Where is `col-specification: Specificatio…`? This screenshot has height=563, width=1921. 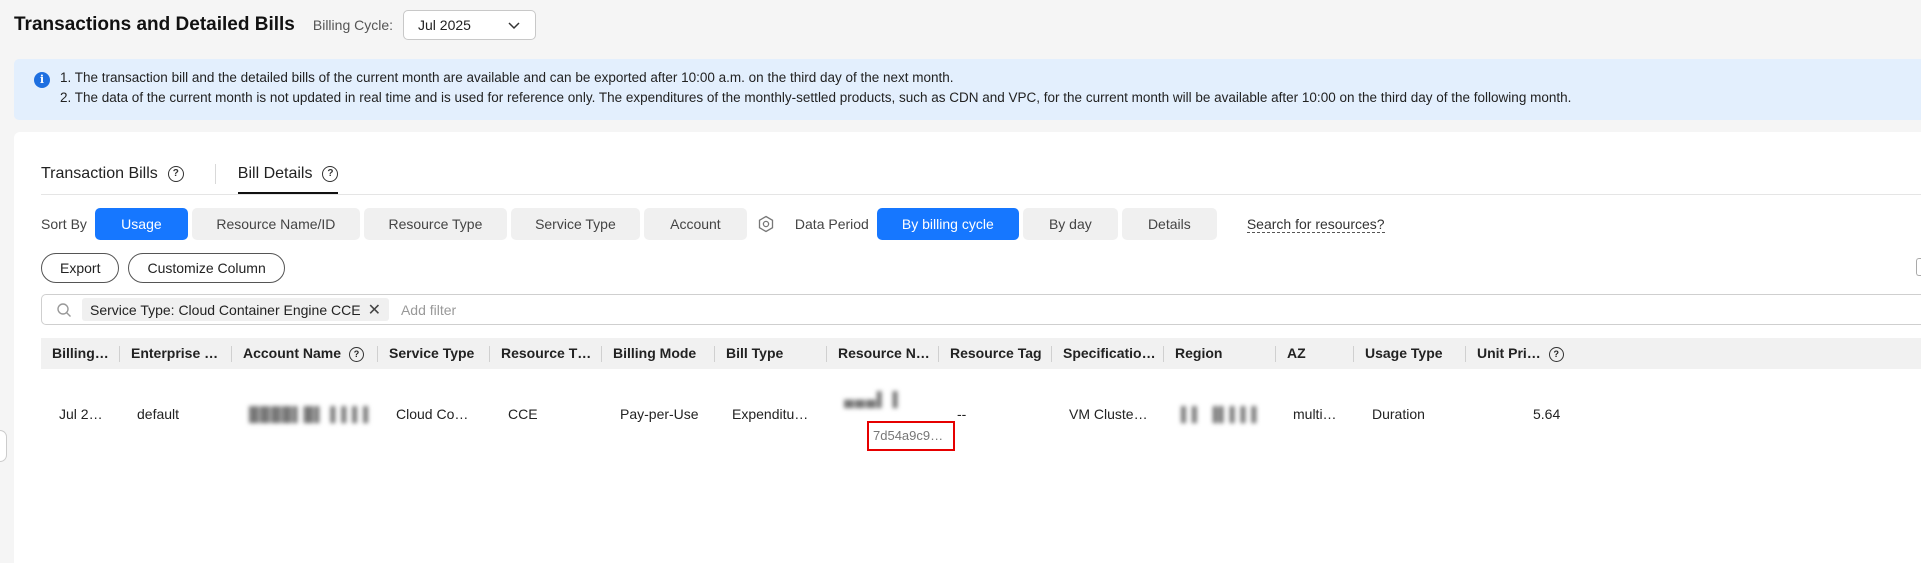
col-specification: Specificatio… is located at coordinates (1109, 353).